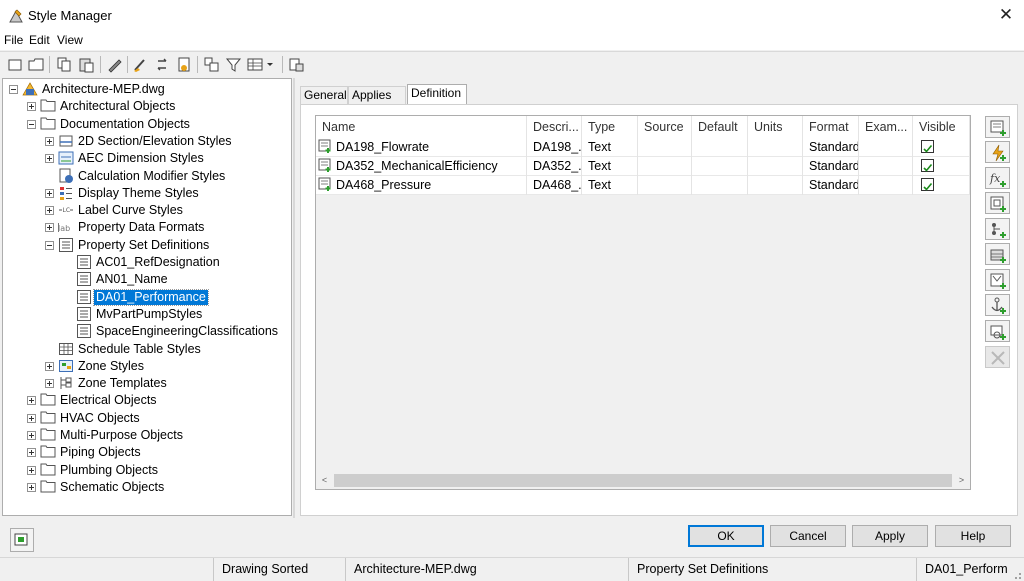 This screenshot has width=1024, height=581. Describe the element at coordinates (296, 64) in the screenshot. I see `help-icon` at that location.